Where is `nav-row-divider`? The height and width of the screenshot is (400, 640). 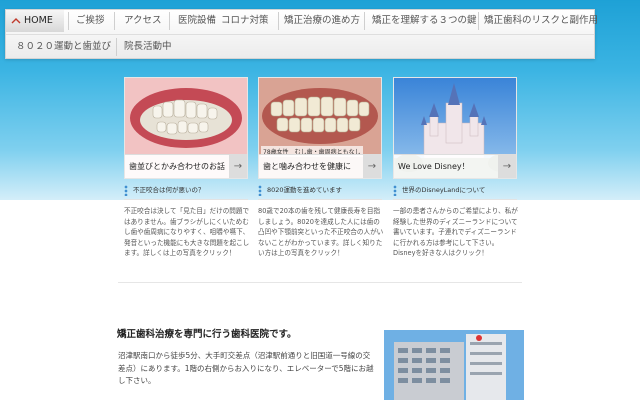
nav-row-divider is located at coordinates (300, 34).